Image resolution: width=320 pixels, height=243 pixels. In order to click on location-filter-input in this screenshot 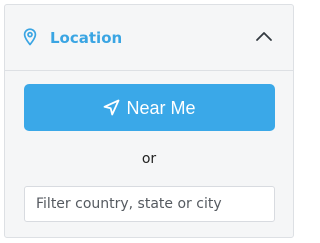, I will do `click(149, 204)`.